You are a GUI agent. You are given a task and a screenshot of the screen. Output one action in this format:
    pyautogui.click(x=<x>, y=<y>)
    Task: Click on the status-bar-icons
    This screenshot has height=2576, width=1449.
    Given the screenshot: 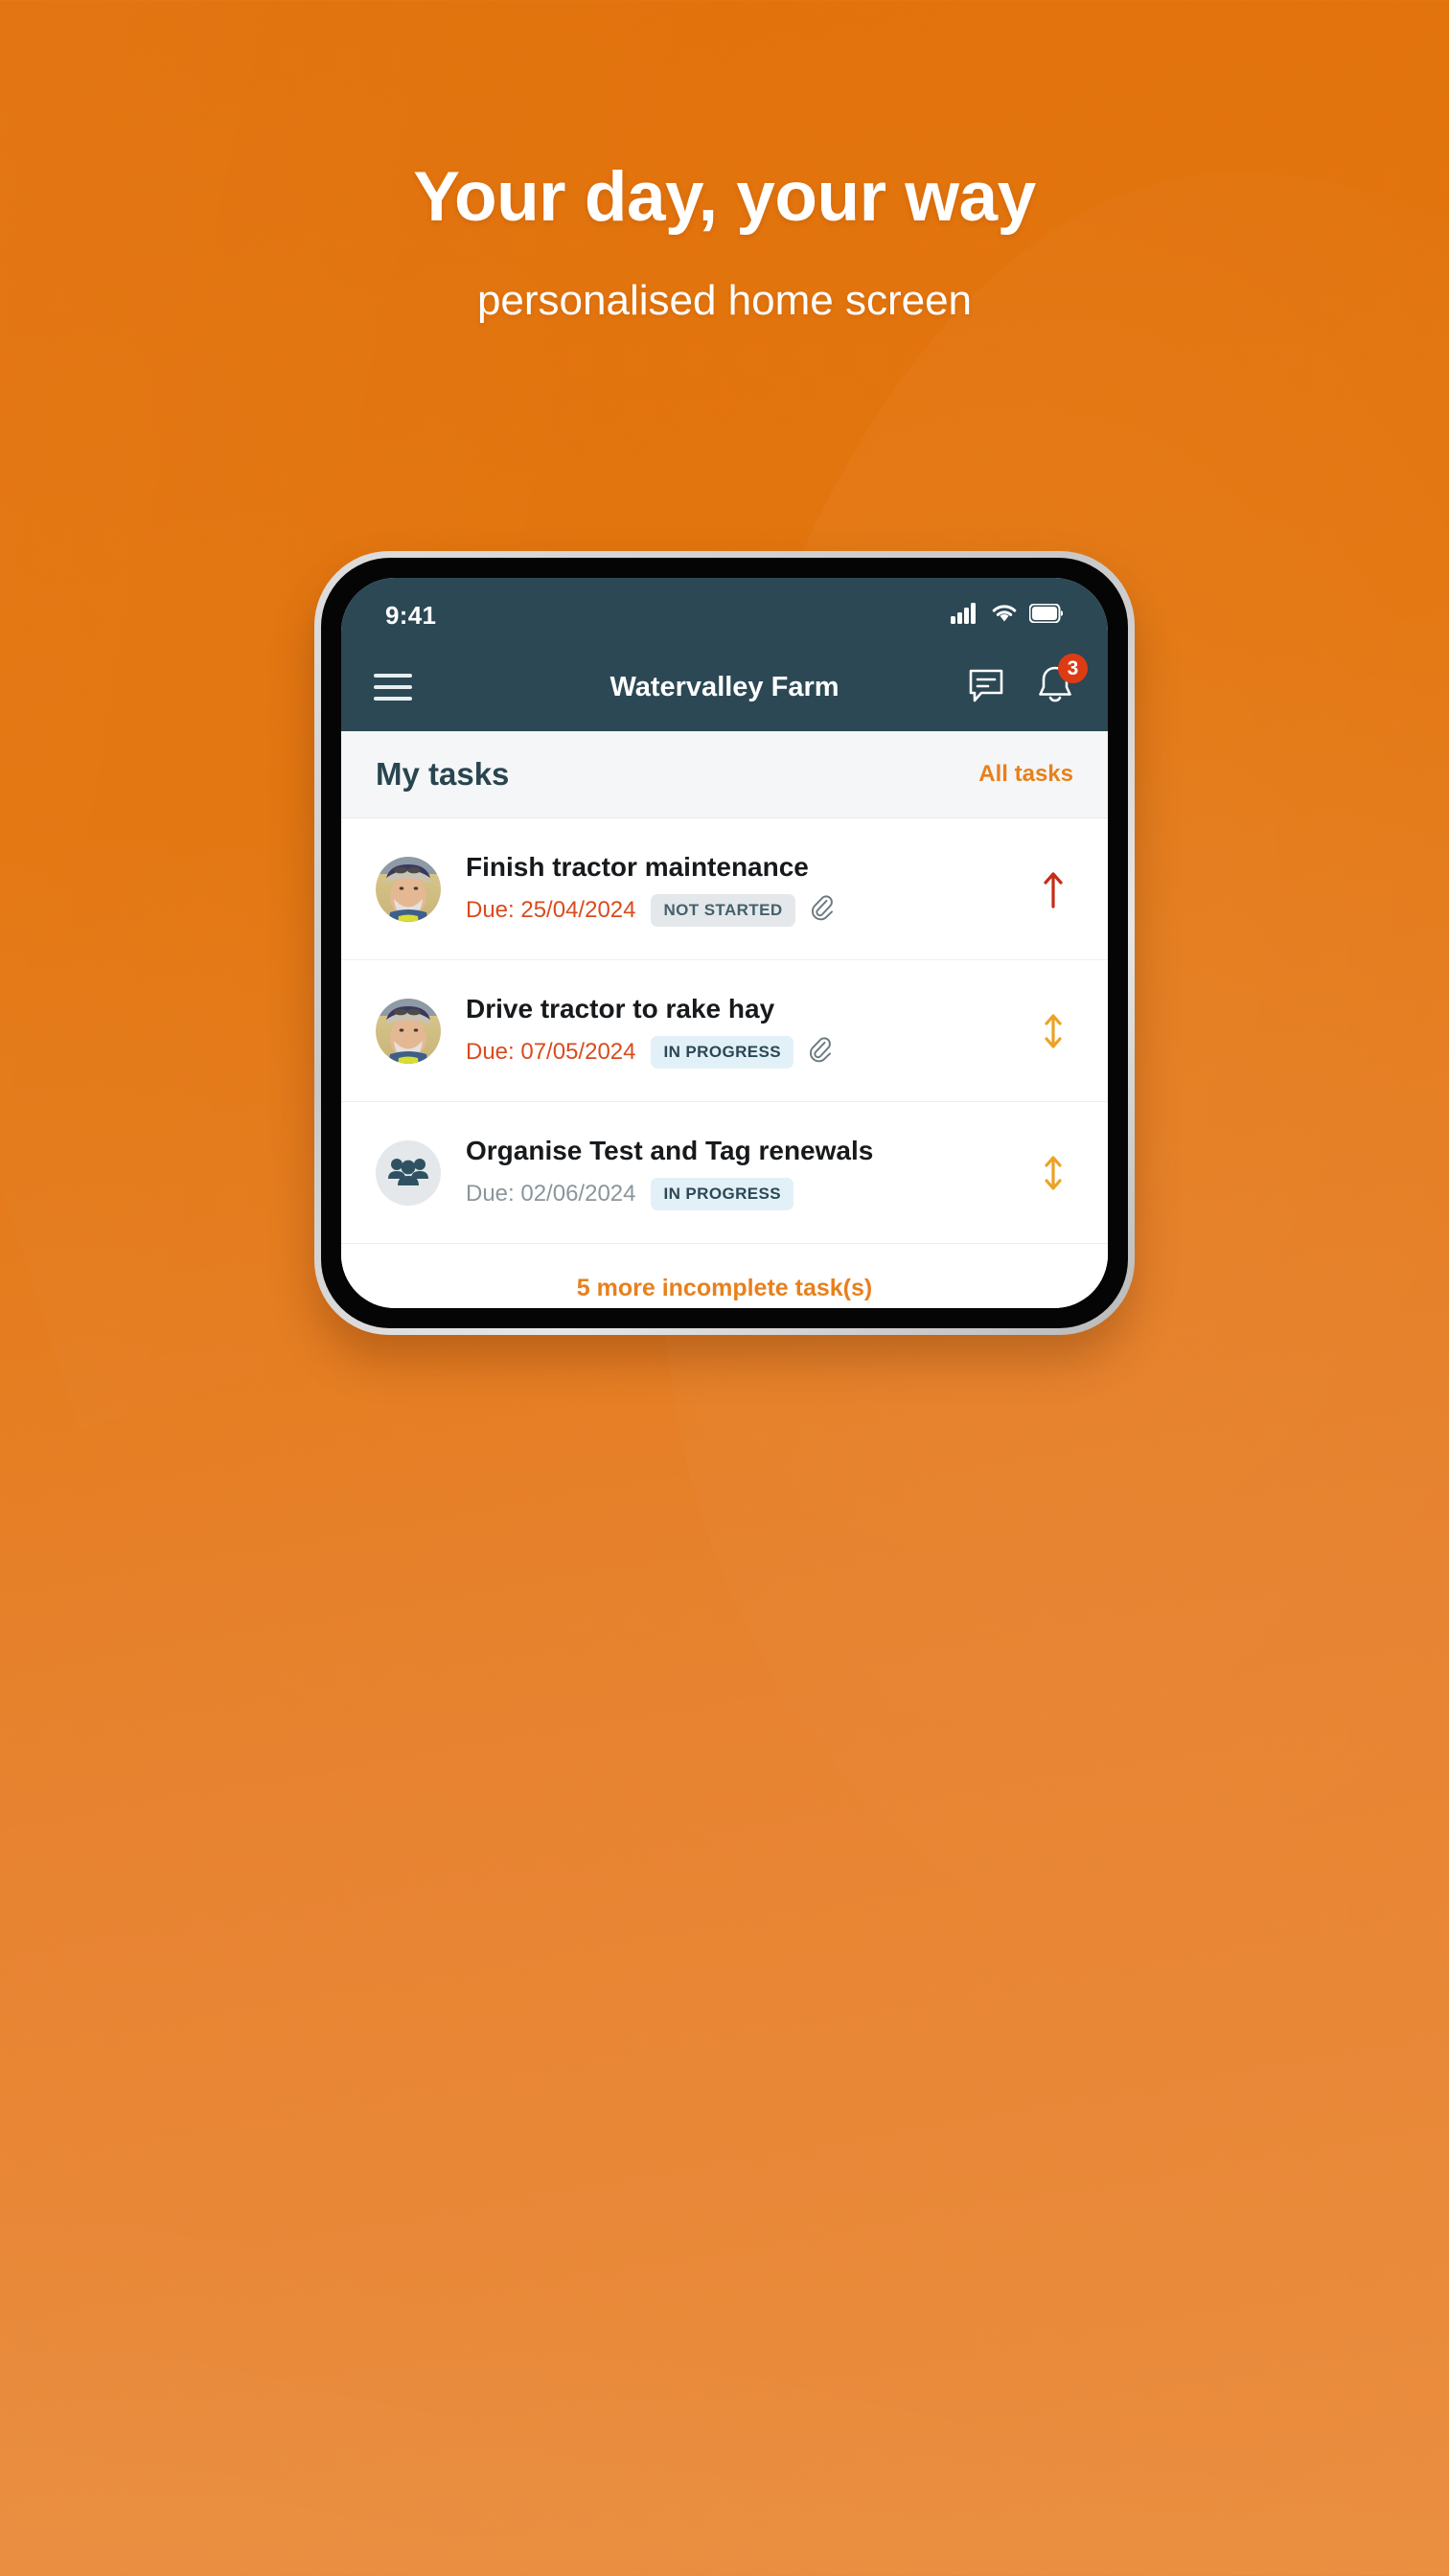 What is the action you would take?
    pyautogui.click(x=1008, y=615)
    